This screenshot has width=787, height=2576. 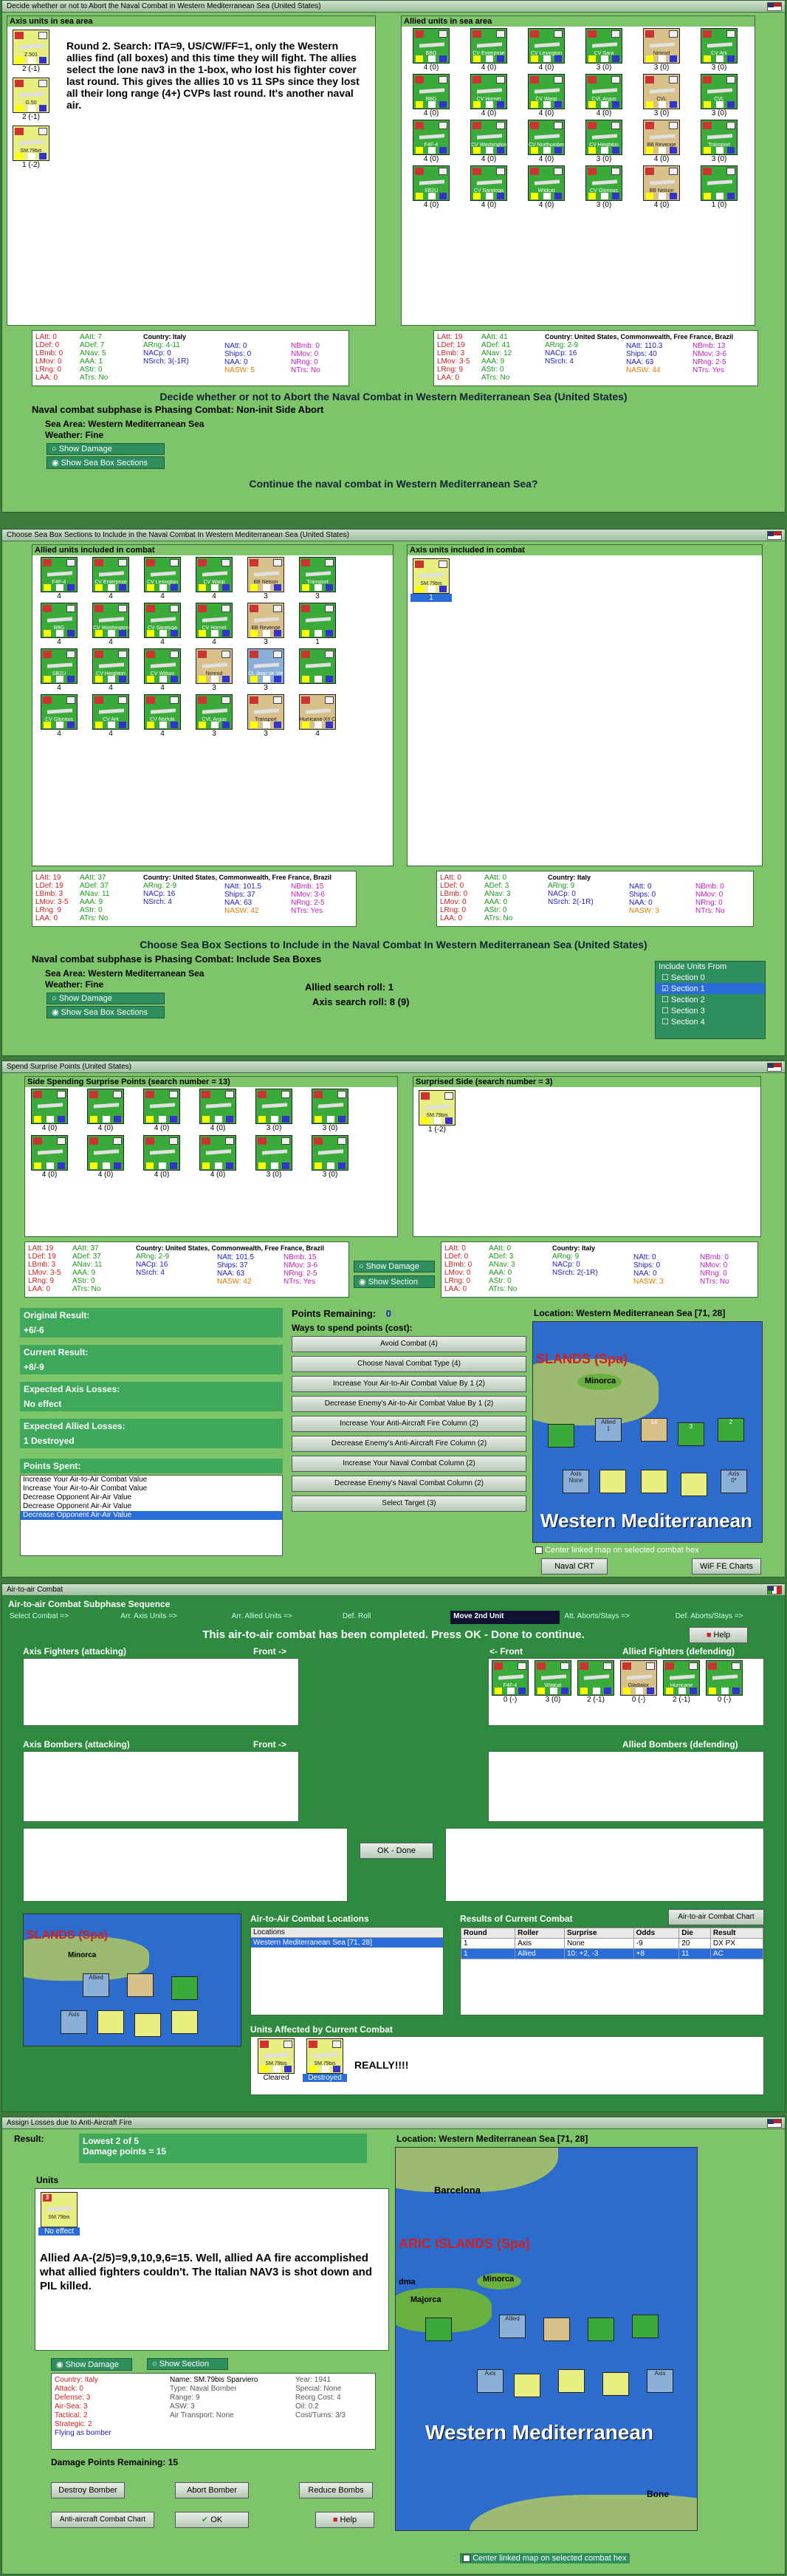 I want to click on naval-crt-button: Naval CRT, so click(x=574, y=1566).